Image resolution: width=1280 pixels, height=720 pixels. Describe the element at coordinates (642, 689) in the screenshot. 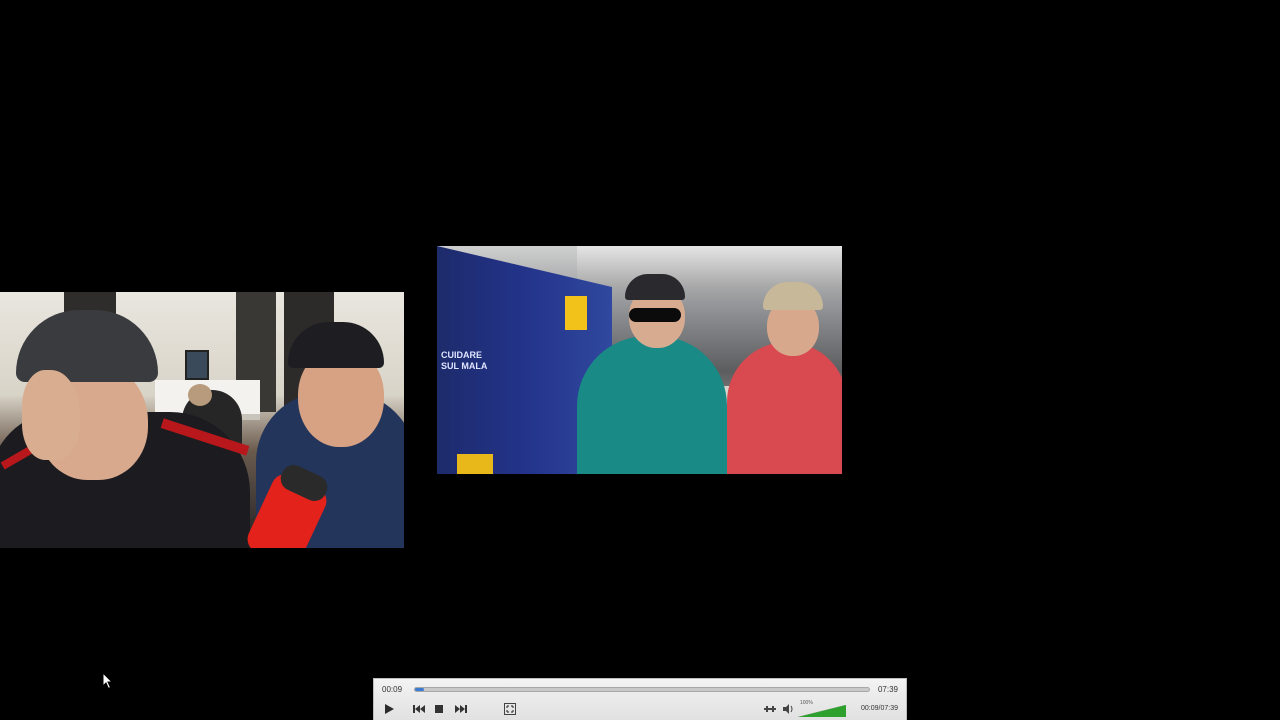

I see `seek-bar` at that location.